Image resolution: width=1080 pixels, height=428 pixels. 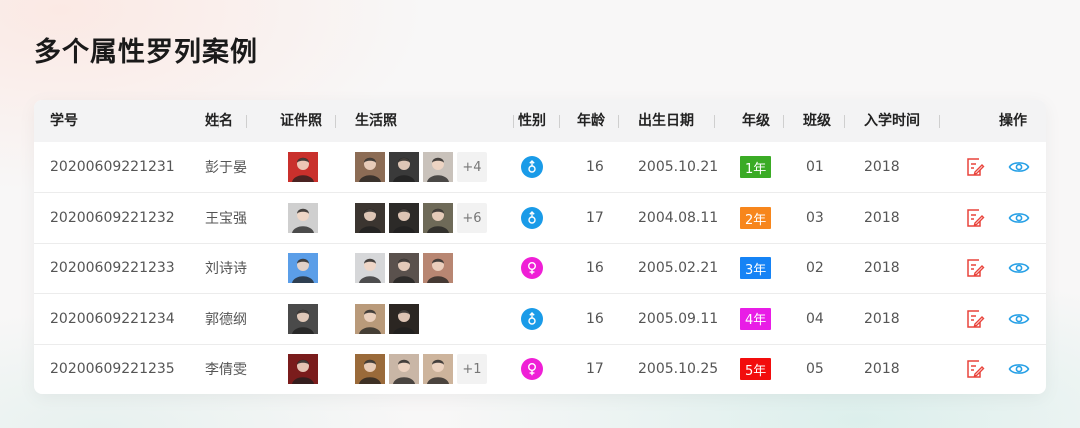 I want to click on col-header-enroll-time: 入学时间, so click(x=902, y=121).